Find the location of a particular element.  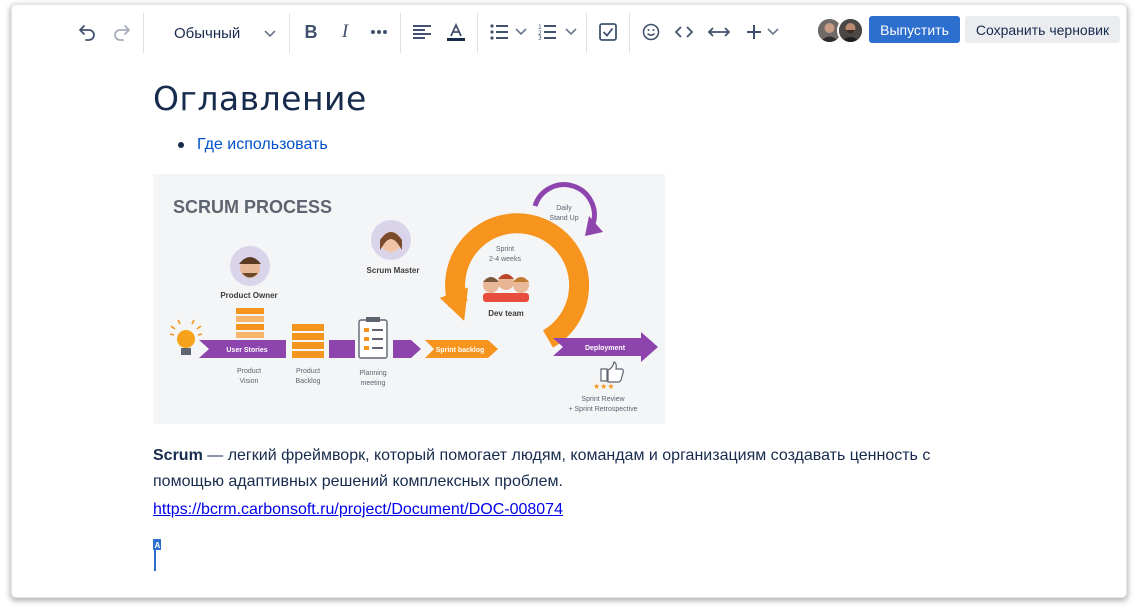

page-title: Оглавление is located at coordinates (260, 98).